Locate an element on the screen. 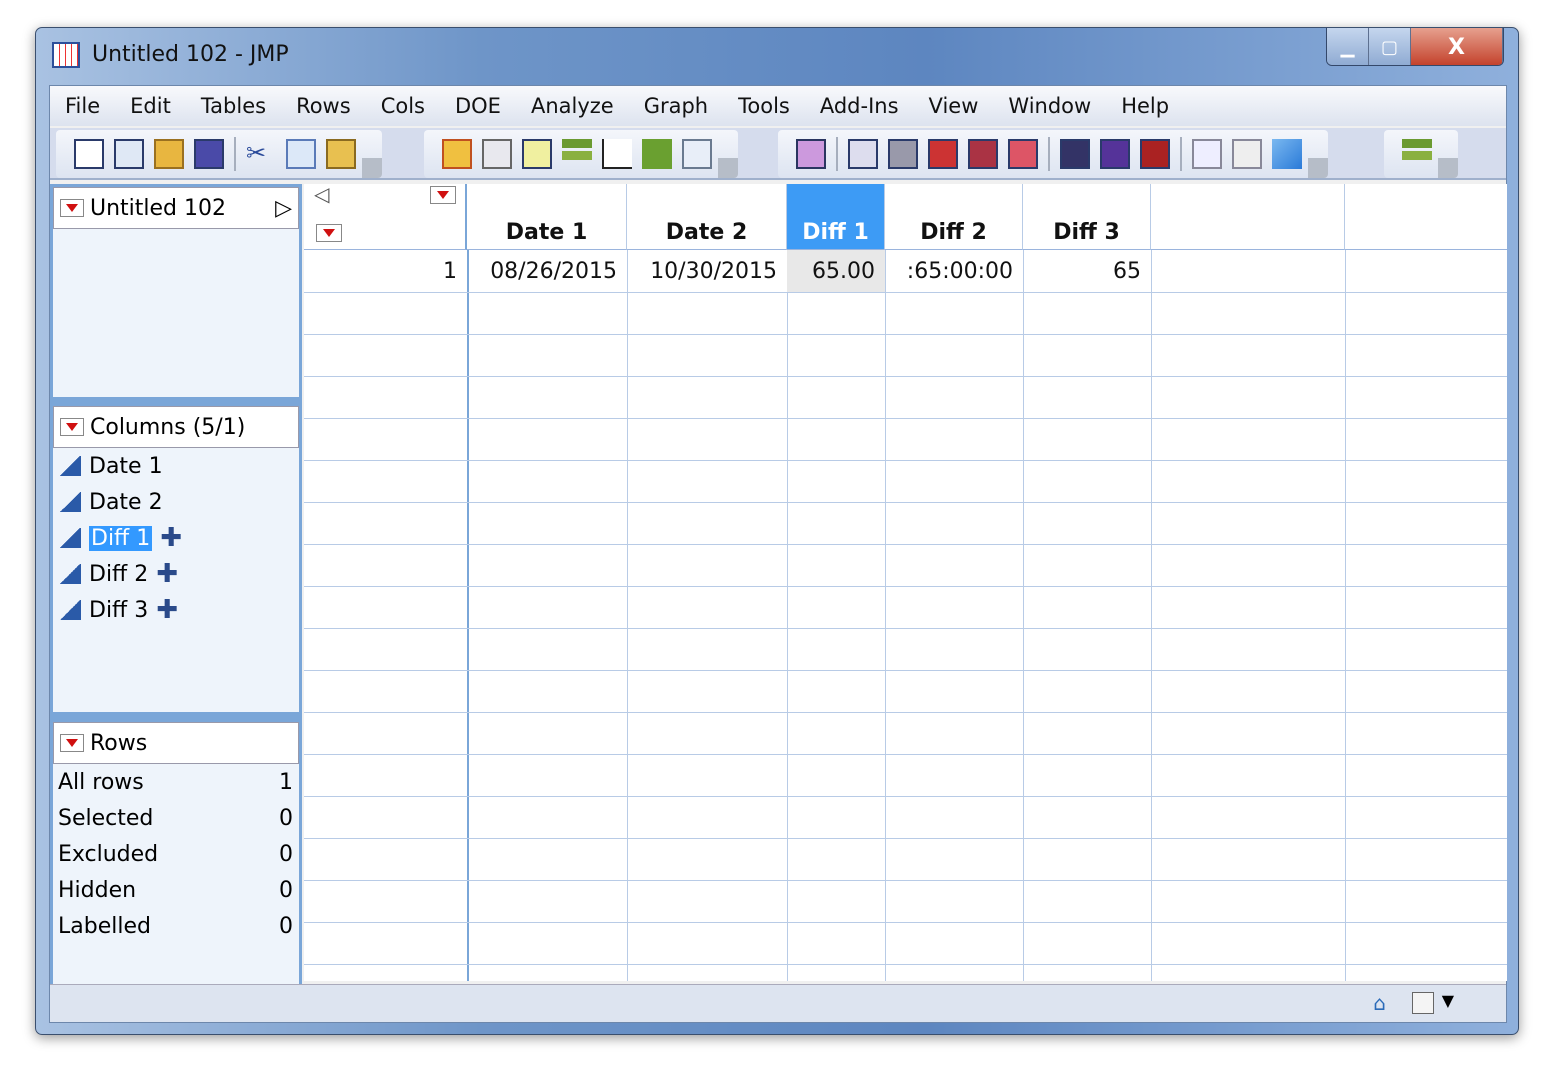 Image resolution: width=1554 pixels, height=1078 pixels. column-label: Diff 1 is located at coordinates (121, 538).